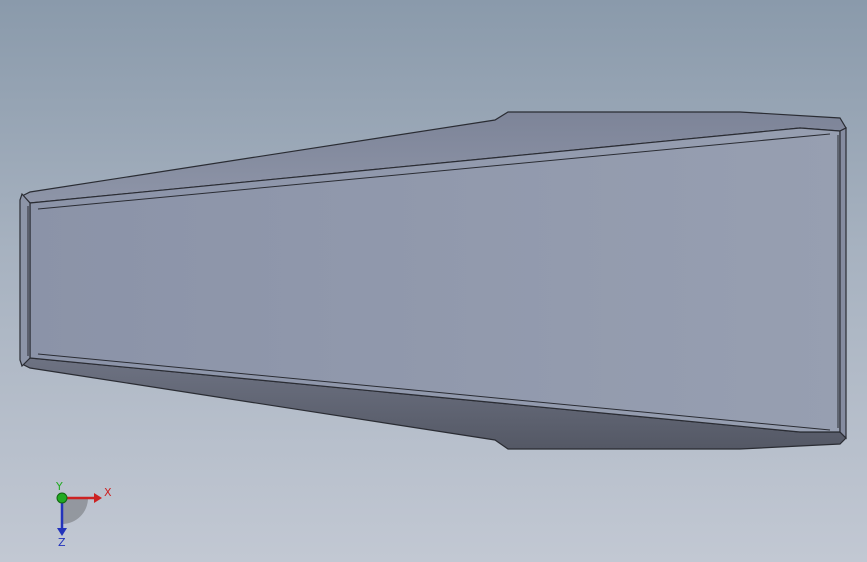  I want to click on y-axis-label: Y, so click(59, 486).